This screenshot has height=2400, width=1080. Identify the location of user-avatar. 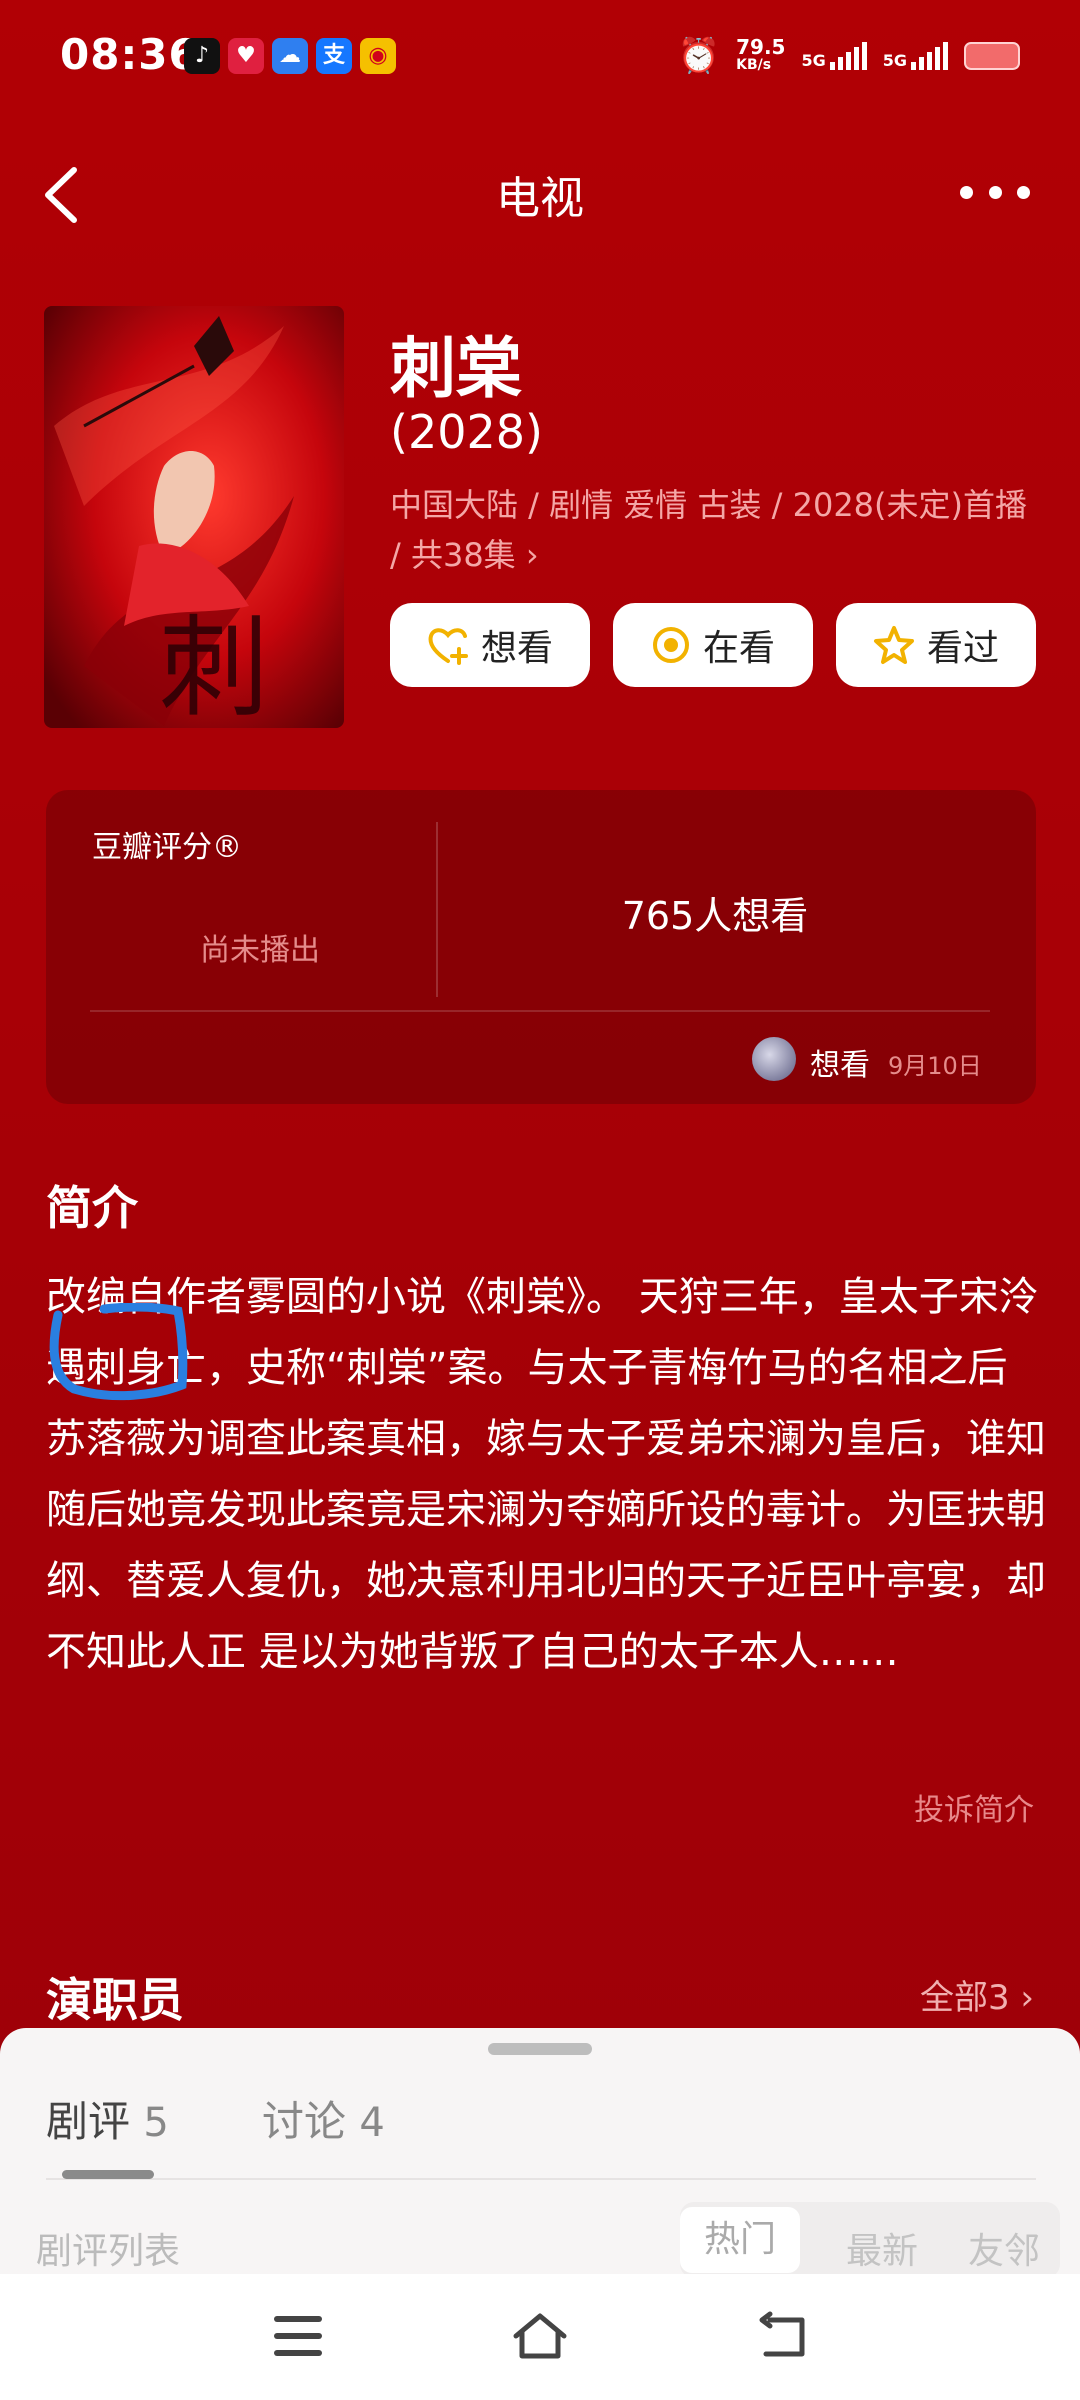
(774, 1059).